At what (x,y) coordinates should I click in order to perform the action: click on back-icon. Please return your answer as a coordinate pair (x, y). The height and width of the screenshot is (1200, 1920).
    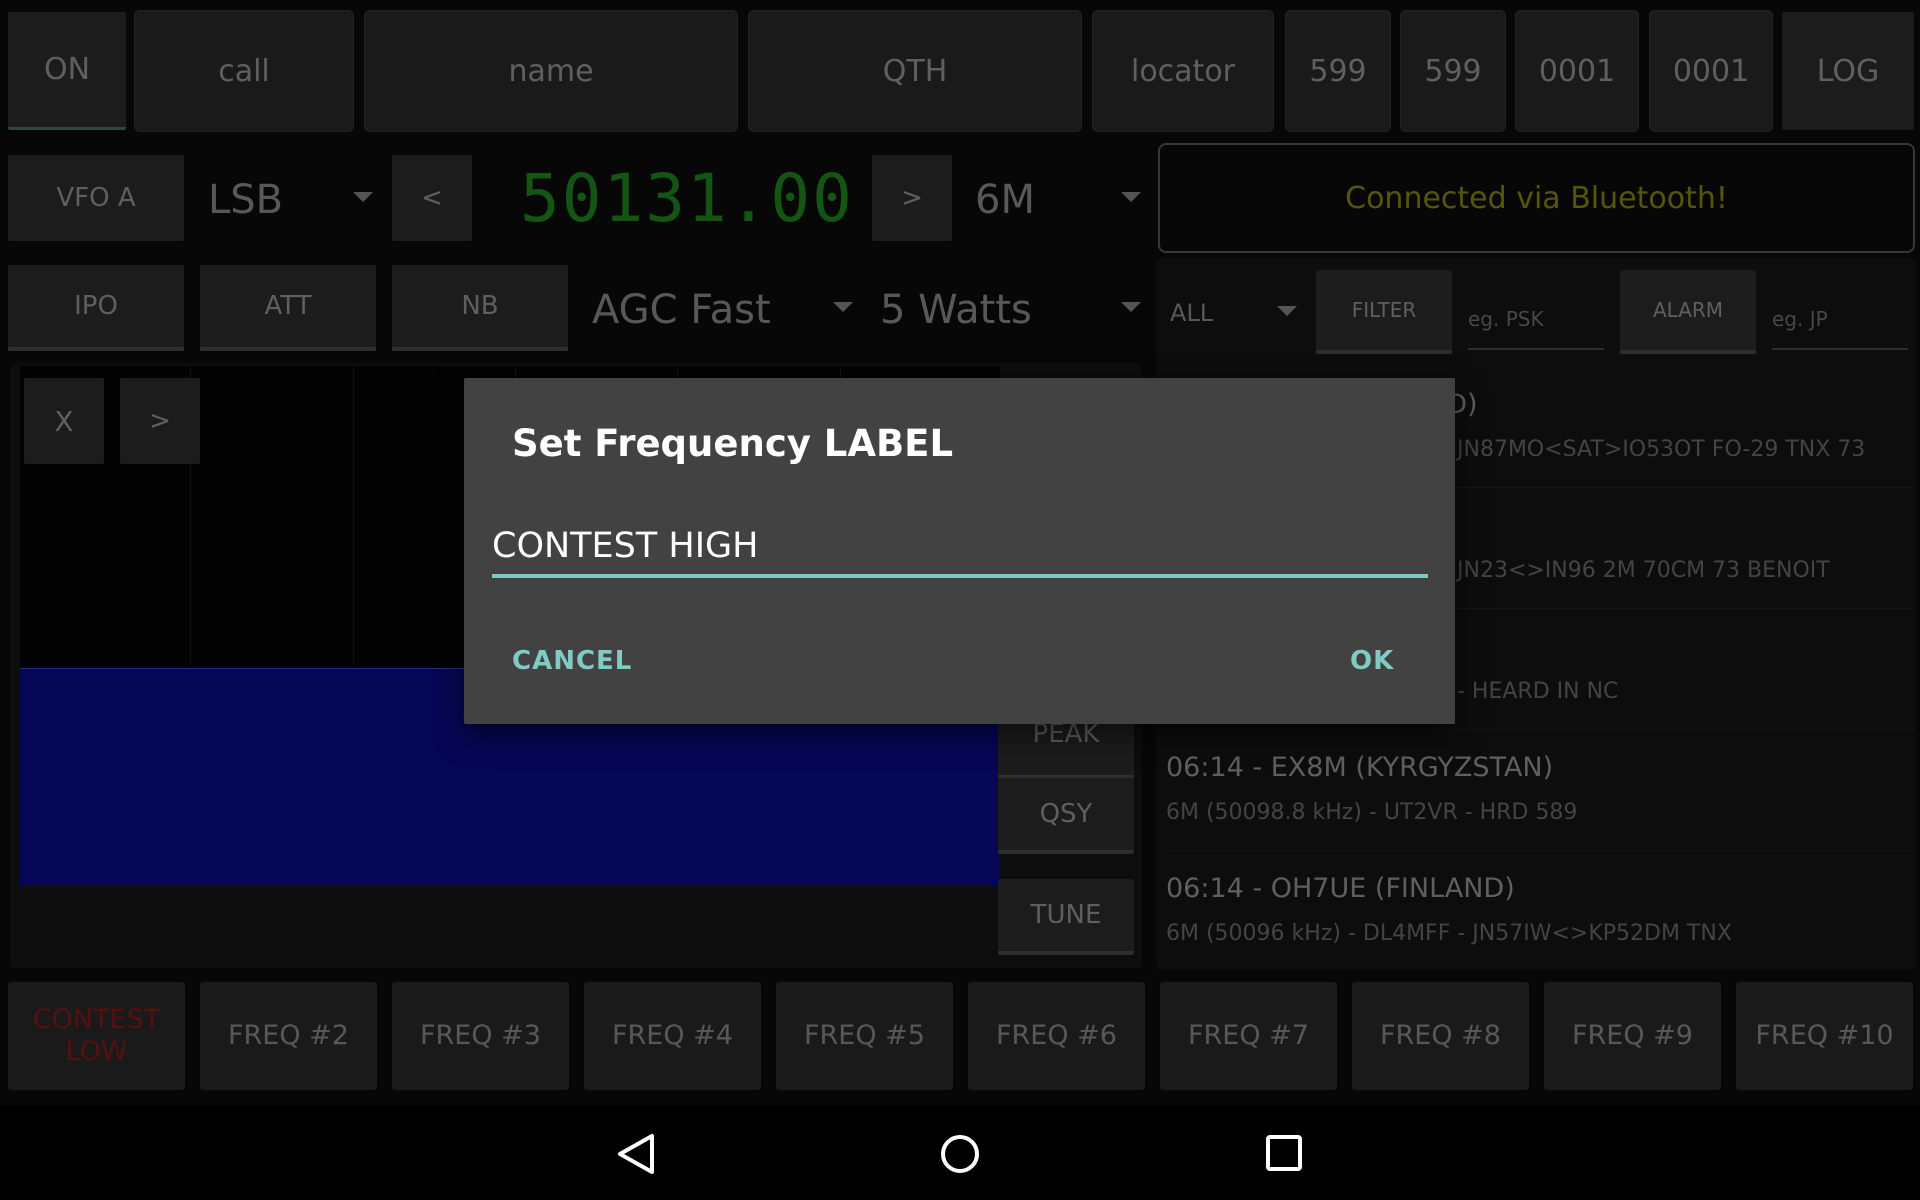
    Looking at the image, I should click on (637, 1154).